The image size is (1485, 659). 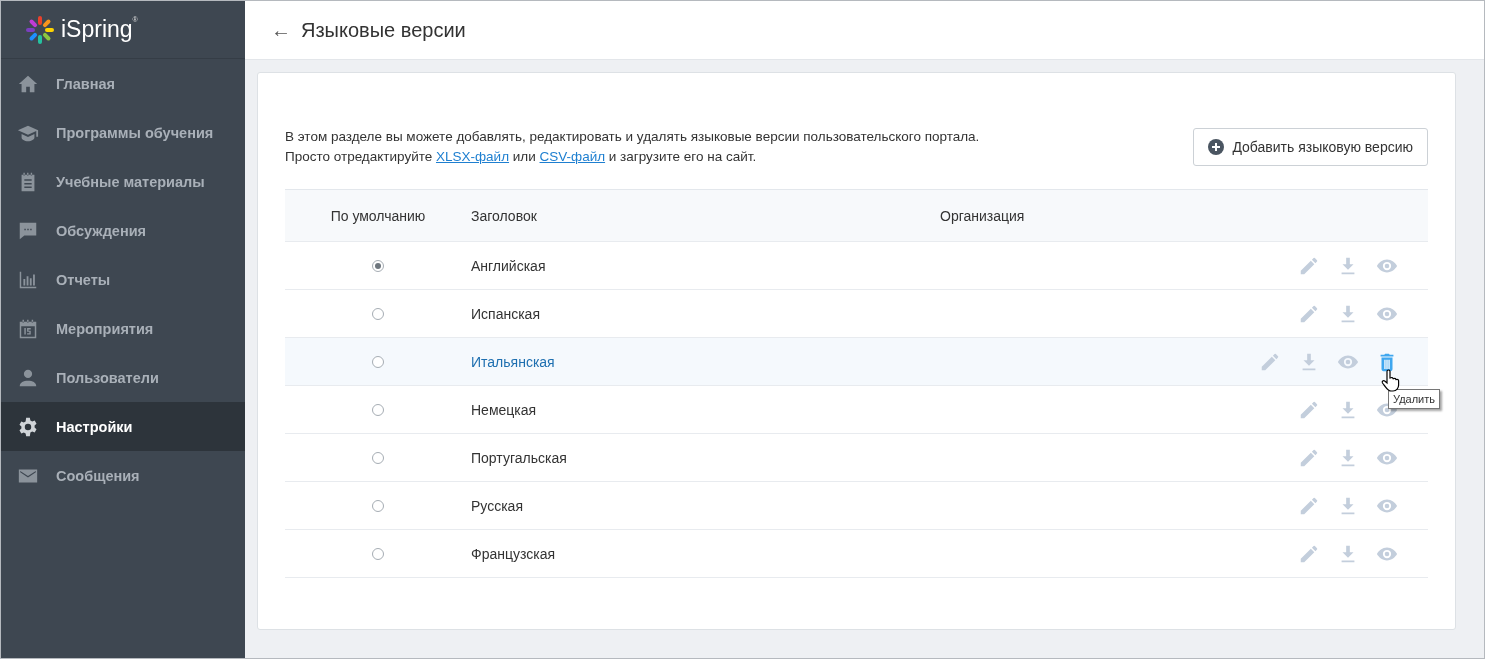 I want to click on add-language-button: Добавить языковую версию, so click(x=1310, y=147).